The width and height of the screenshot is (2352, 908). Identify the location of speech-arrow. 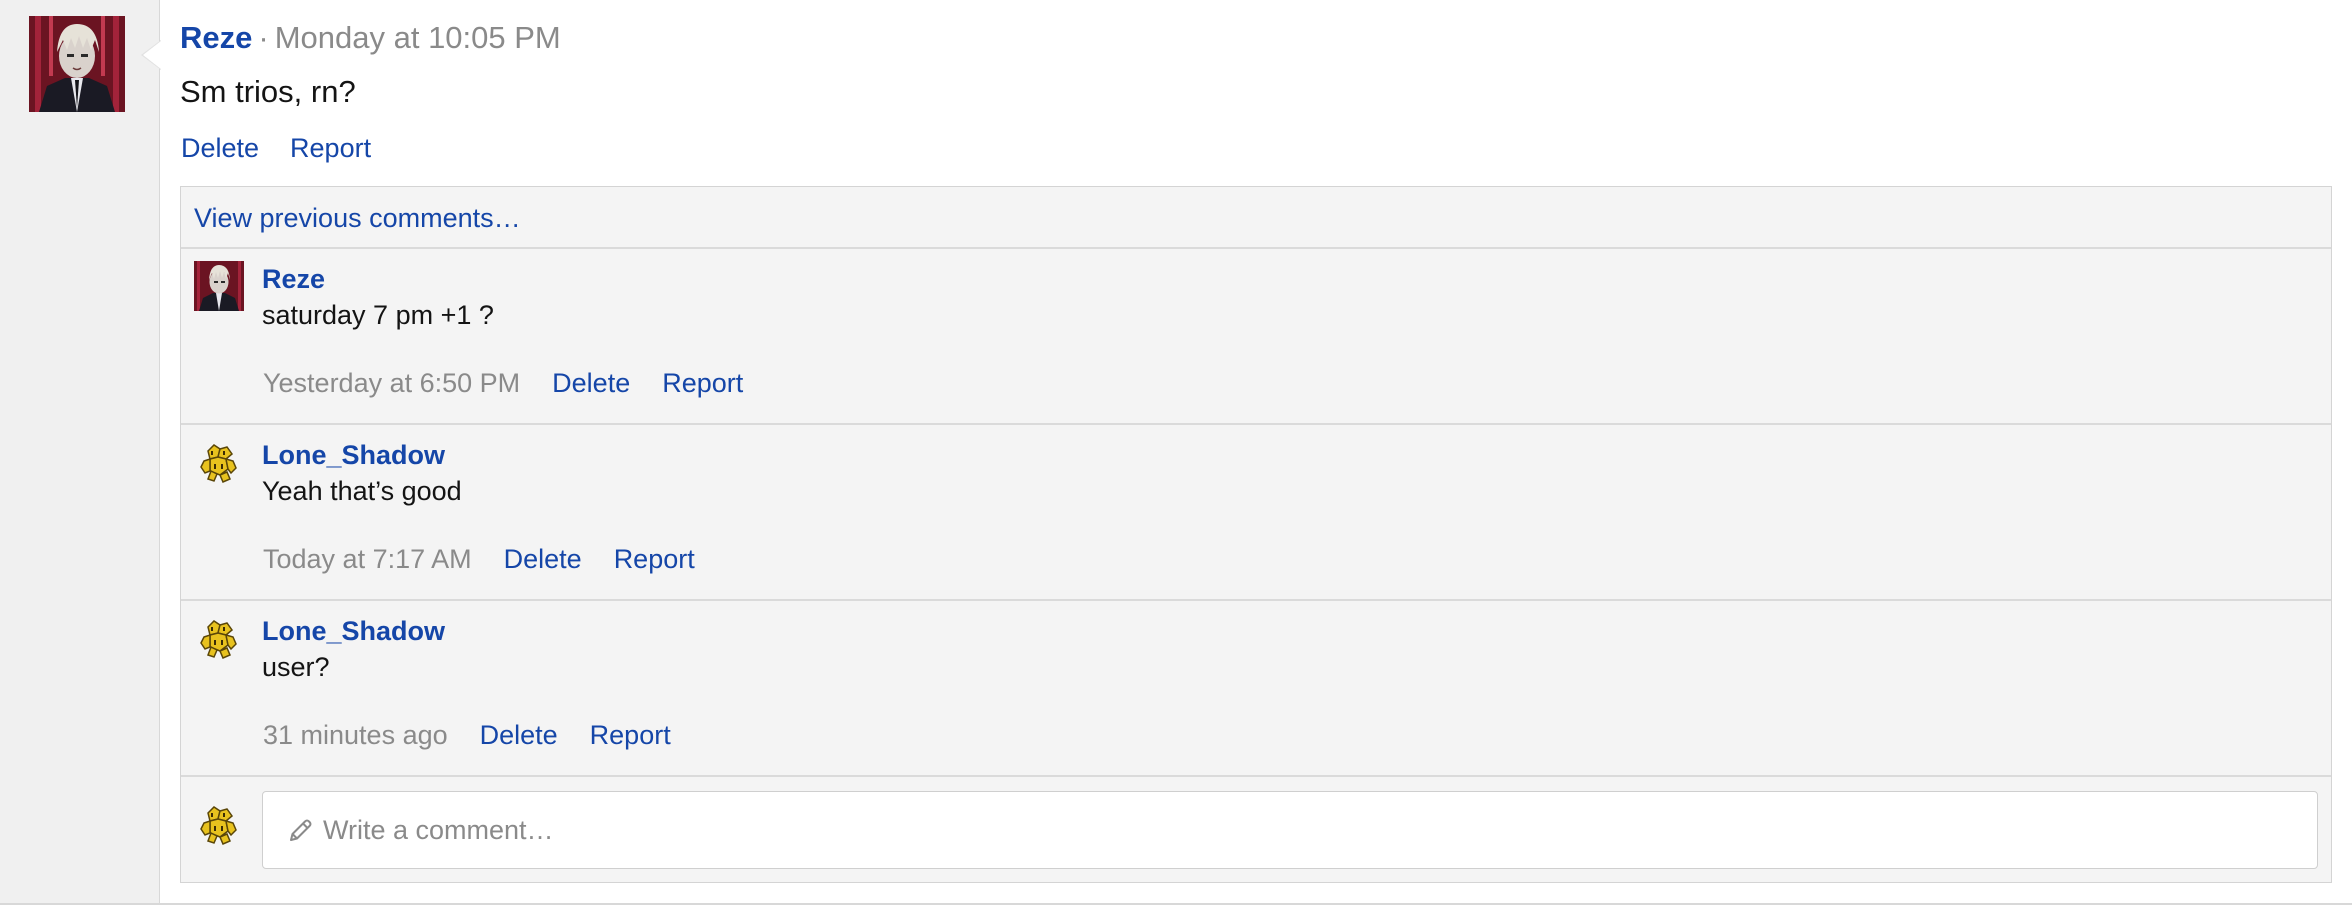
(151, 55).